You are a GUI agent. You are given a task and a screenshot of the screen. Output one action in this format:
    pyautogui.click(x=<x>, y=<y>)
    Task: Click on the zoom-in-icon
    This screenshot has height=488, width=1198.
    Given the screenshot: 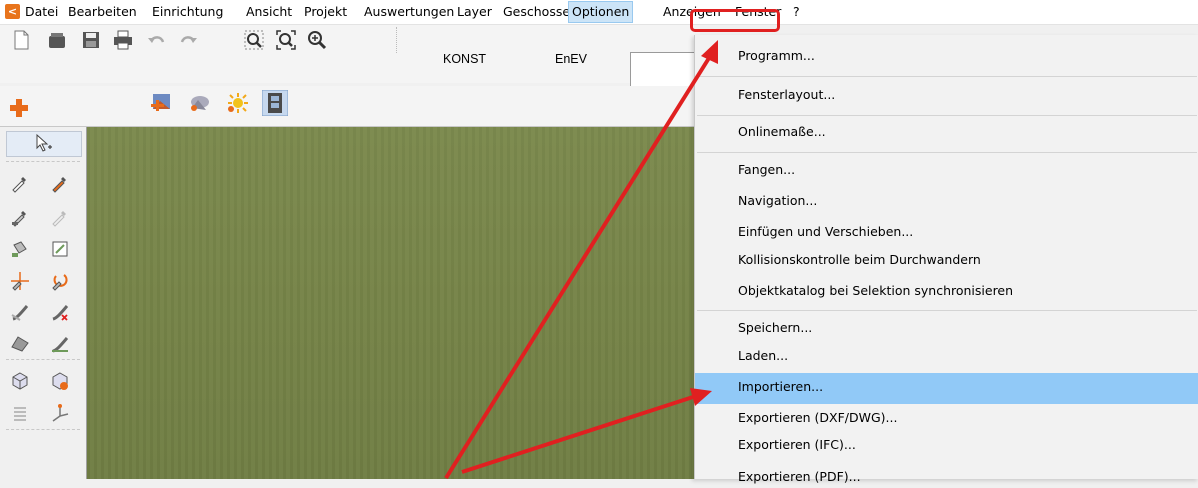 What is the action you would take?
    pyautogui.click(x=317, y=40)
    